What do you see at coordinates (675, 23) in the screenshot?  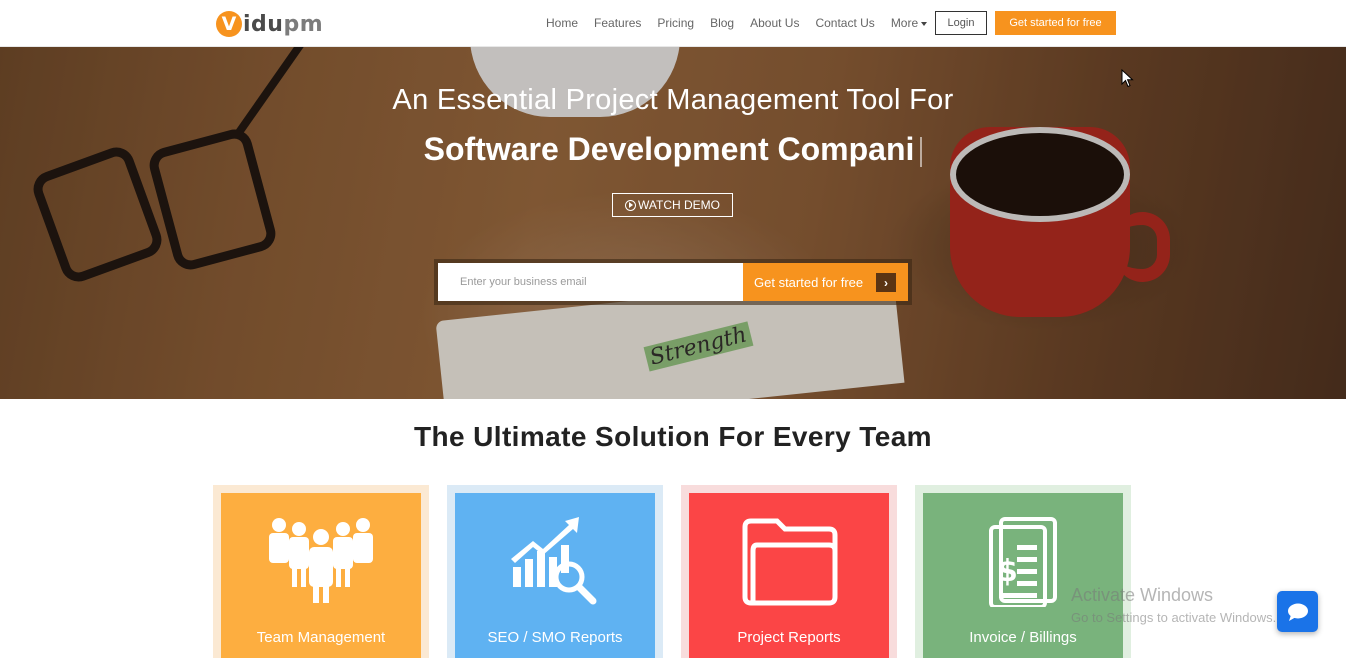 I see `nav-pricing: Pricing` at bounding box center [675, 23].